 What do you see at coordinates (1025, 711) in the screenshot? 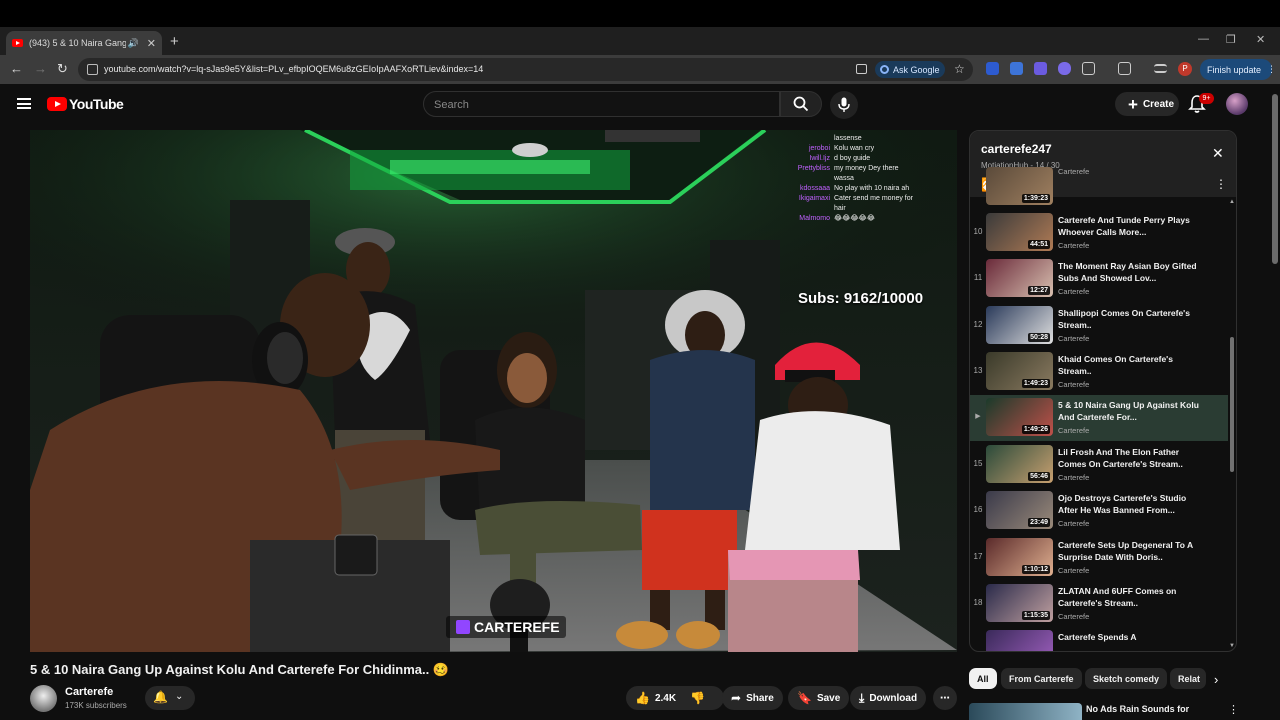
I see `recommended-video-thumbnail` at bounding box center [1025, 711].